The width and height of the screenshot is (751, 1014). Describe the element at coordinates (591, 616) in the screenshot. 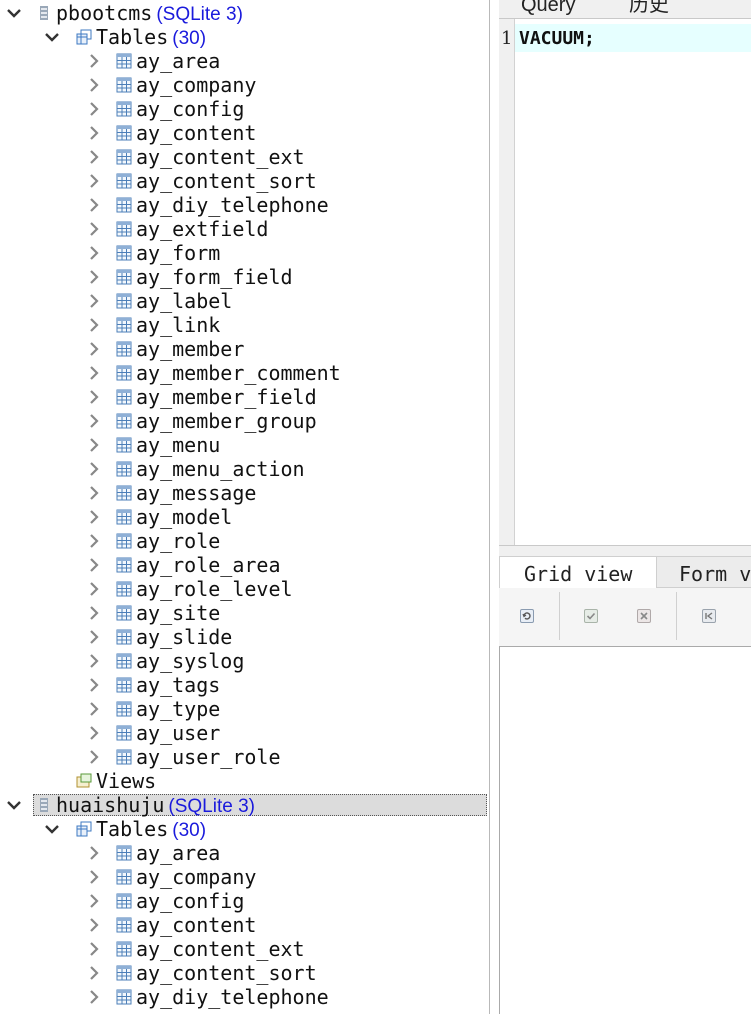

I see `commit-icon` at that location.